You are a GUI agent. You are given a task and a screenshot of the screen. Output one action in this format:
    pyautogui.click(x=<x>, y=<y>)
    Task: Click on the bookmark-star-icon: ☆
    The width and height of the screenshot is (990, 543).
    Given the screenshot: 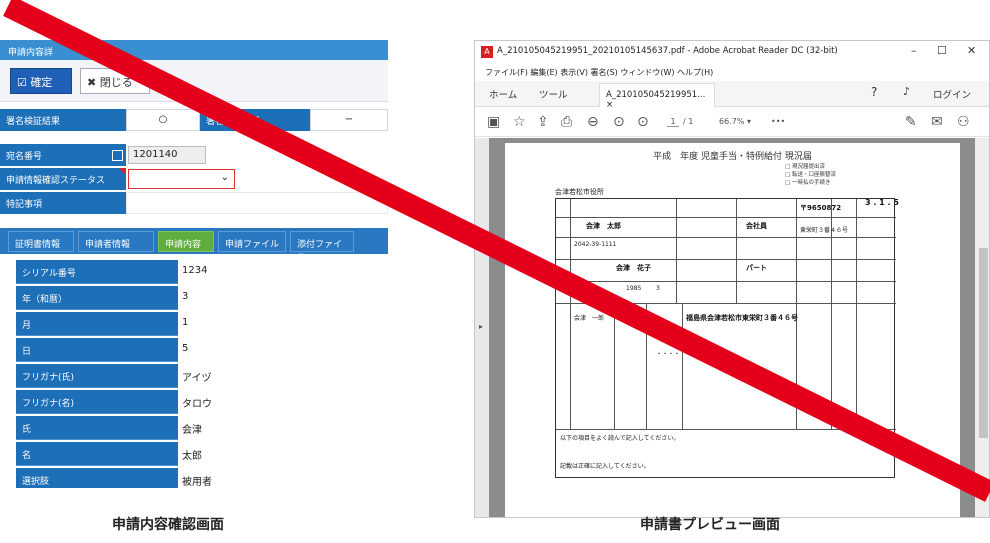 What is the action you would take?
    pyautogui.click(x=519, y=122)
    